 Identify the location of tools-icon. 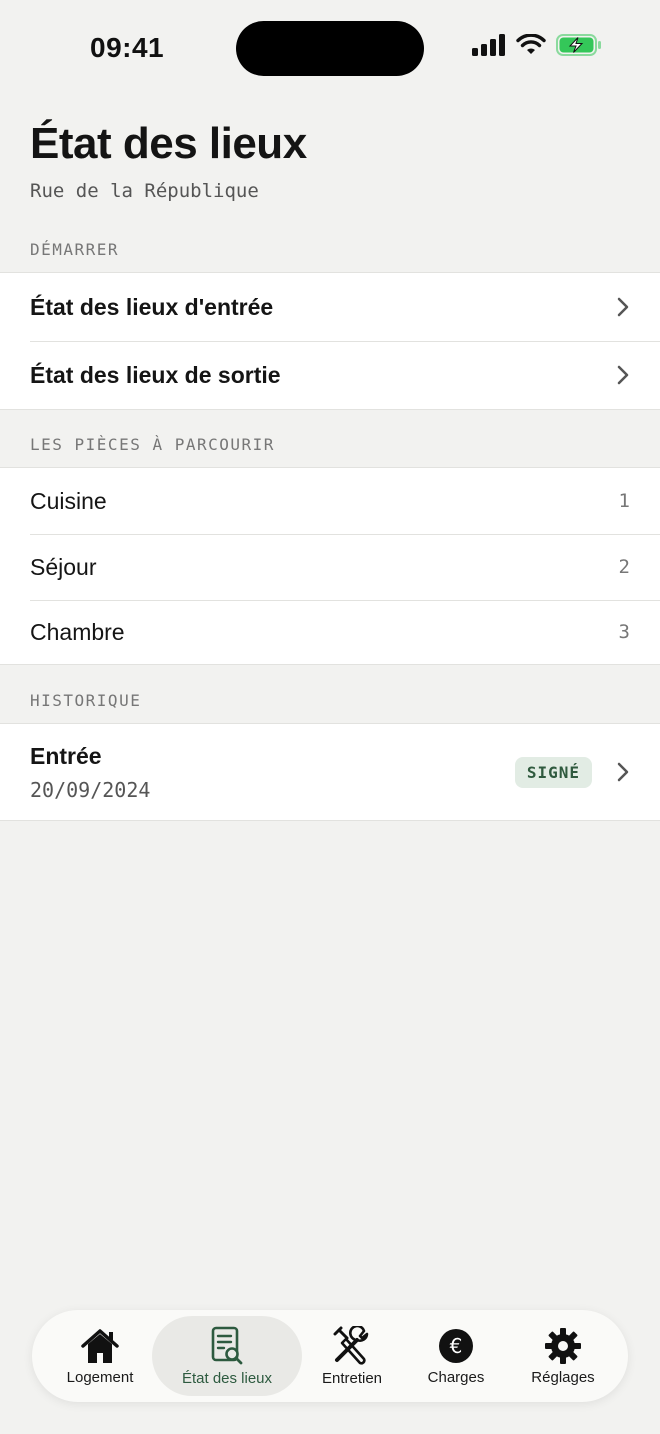
(351, 1345).